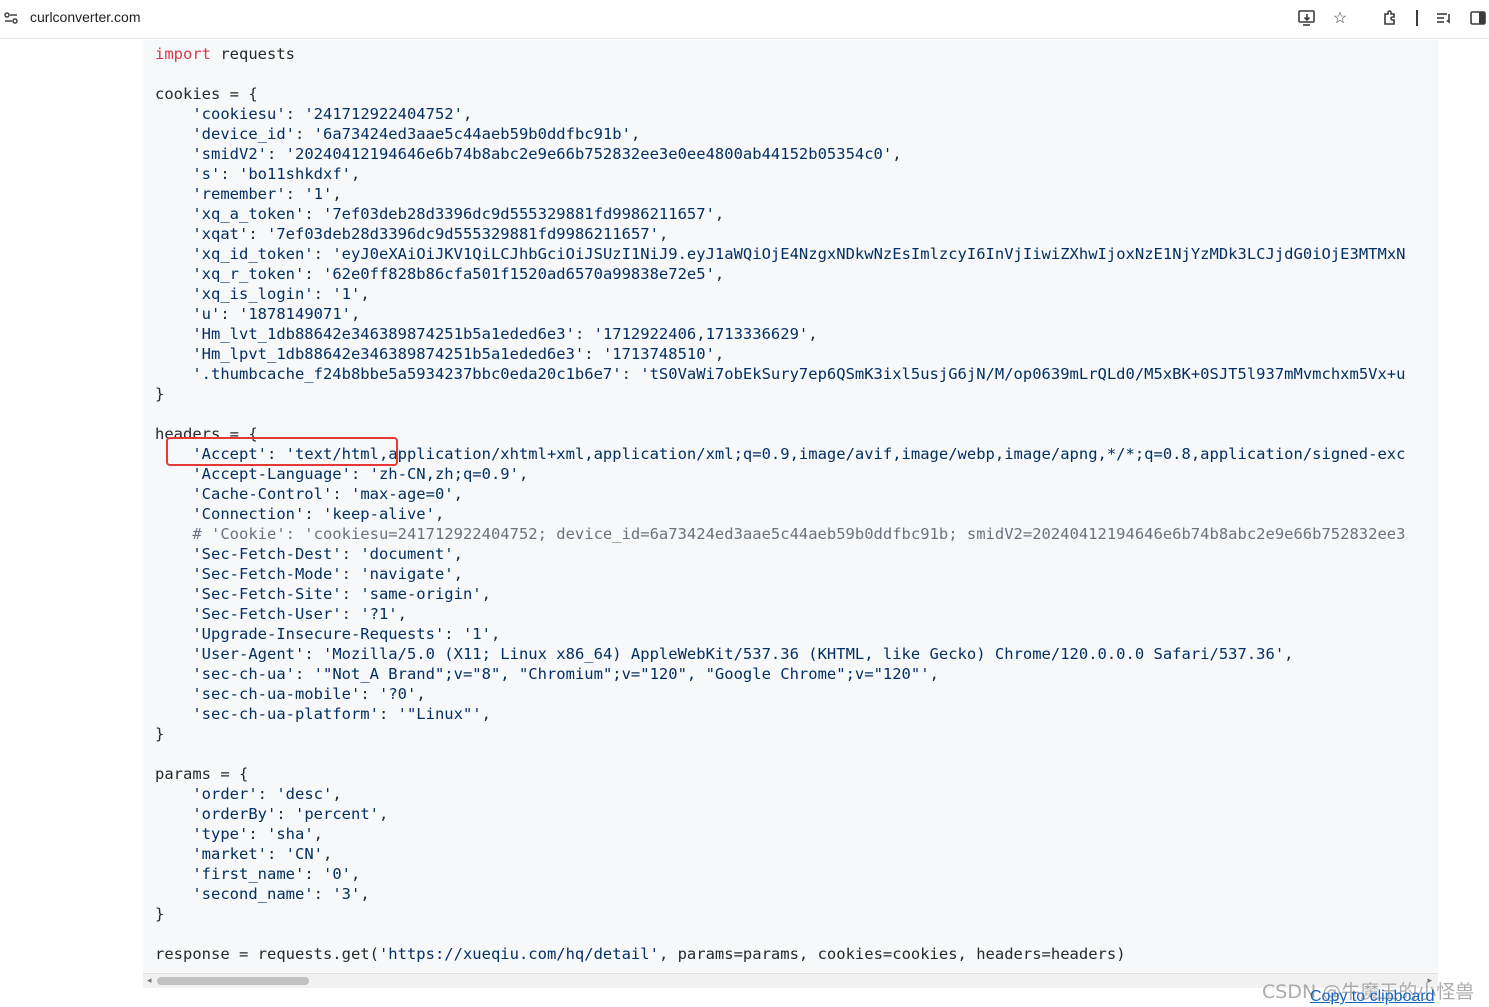 The image size is (1489, 1007). I want to click on code-token: 'max-age=0', so click(402, 494).